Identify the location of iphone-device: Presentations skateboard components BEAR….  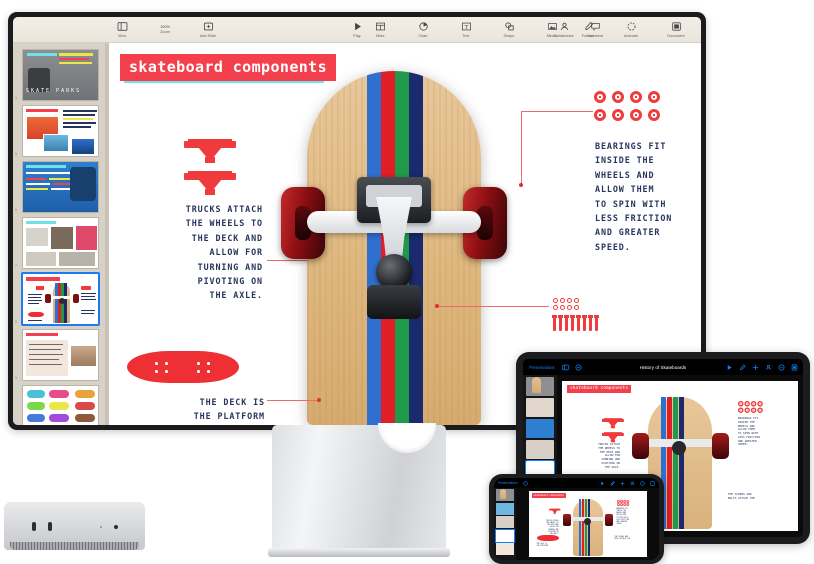
(576, 519).